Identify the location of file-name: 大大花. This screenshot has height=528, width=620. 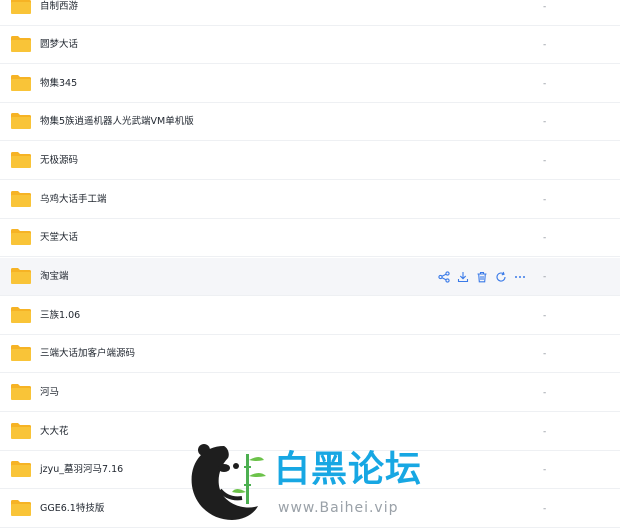
(54, 432).